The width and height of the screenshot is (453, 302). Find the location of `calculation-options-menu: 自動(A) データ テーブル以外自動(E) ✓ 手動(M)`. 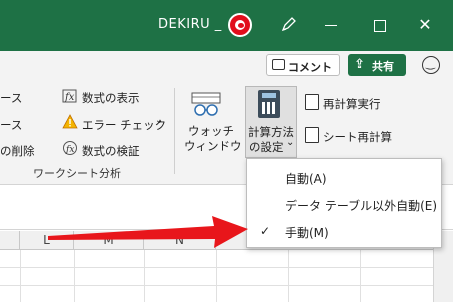

calculation-options-menu: 自動(A) データ テーブル以外自動(E) ✓ 手動(M) is located at coordinates (344, 203).